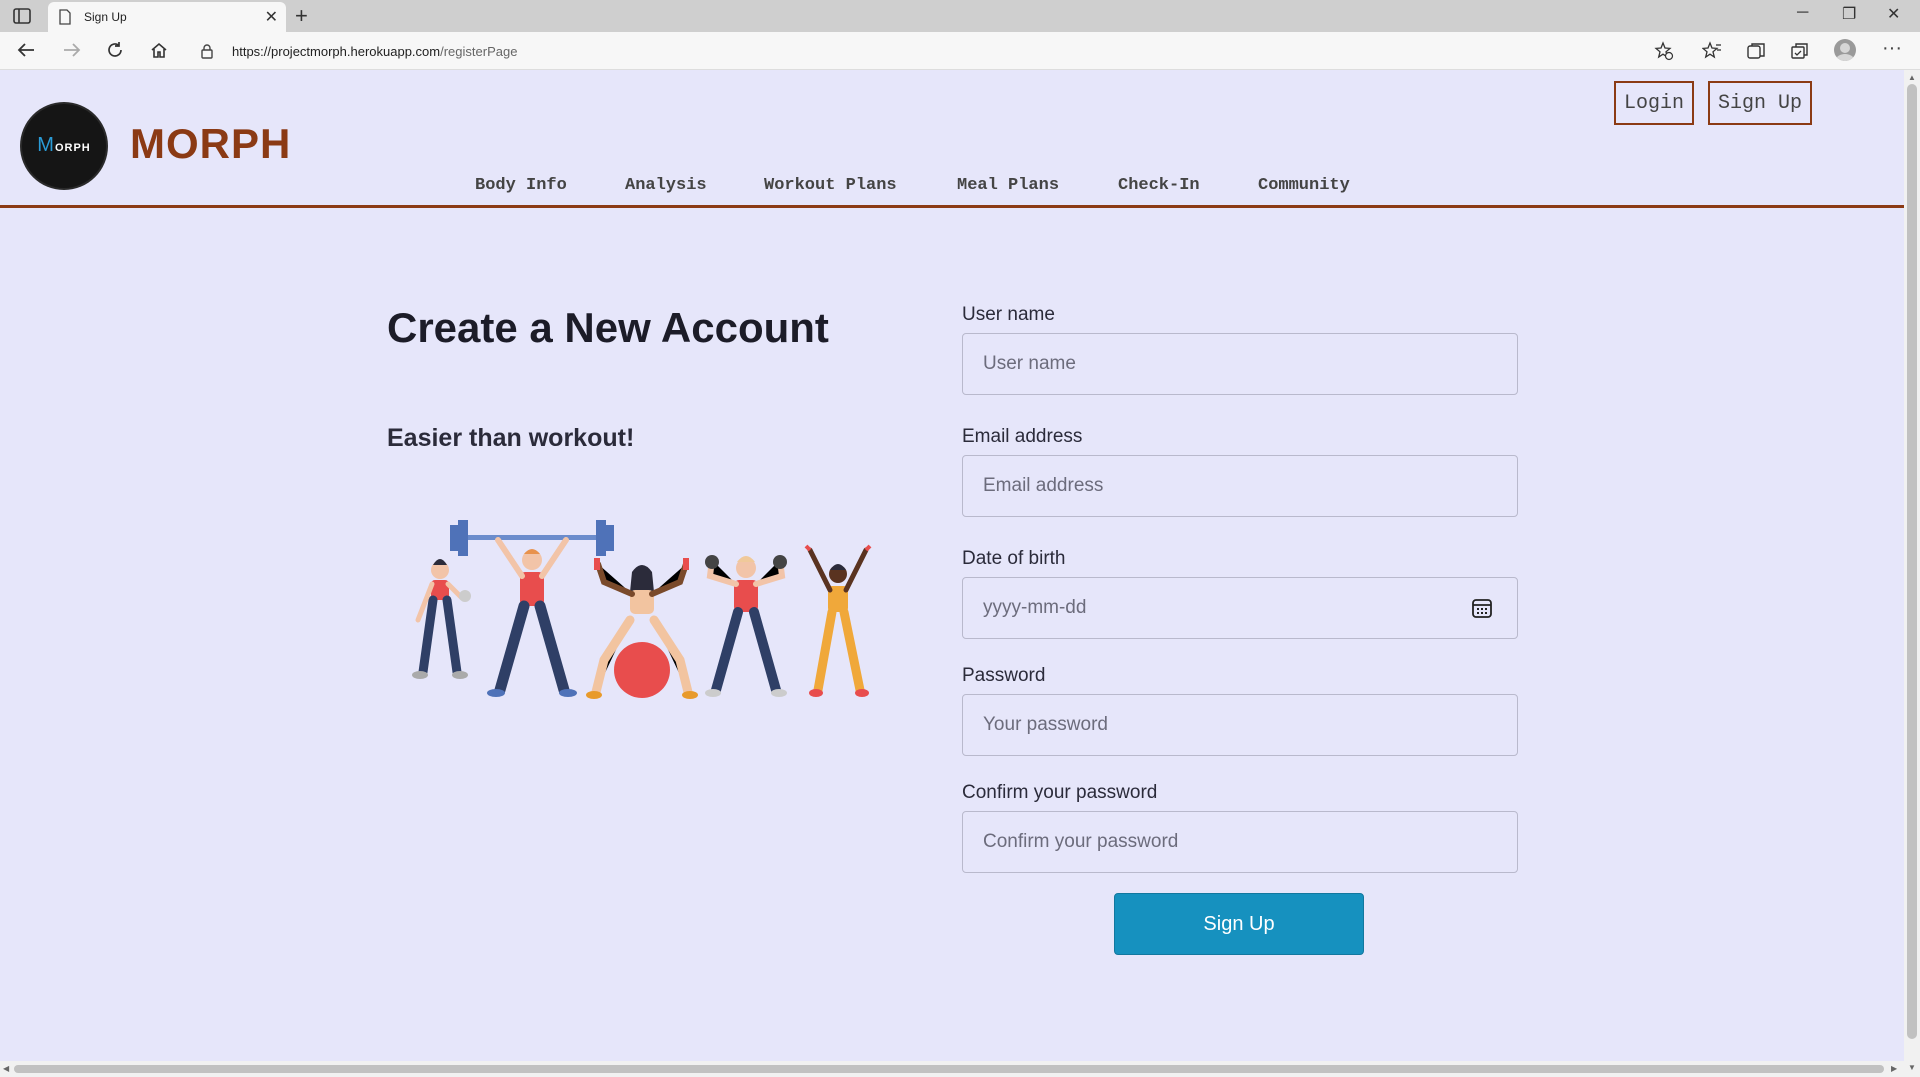 The height and width of the screenshot is (1077, 1920). Describe the element at coordinates (1008, 185) in the screenshot. I see `nav-meal-plans: Meal Plans` at that location.